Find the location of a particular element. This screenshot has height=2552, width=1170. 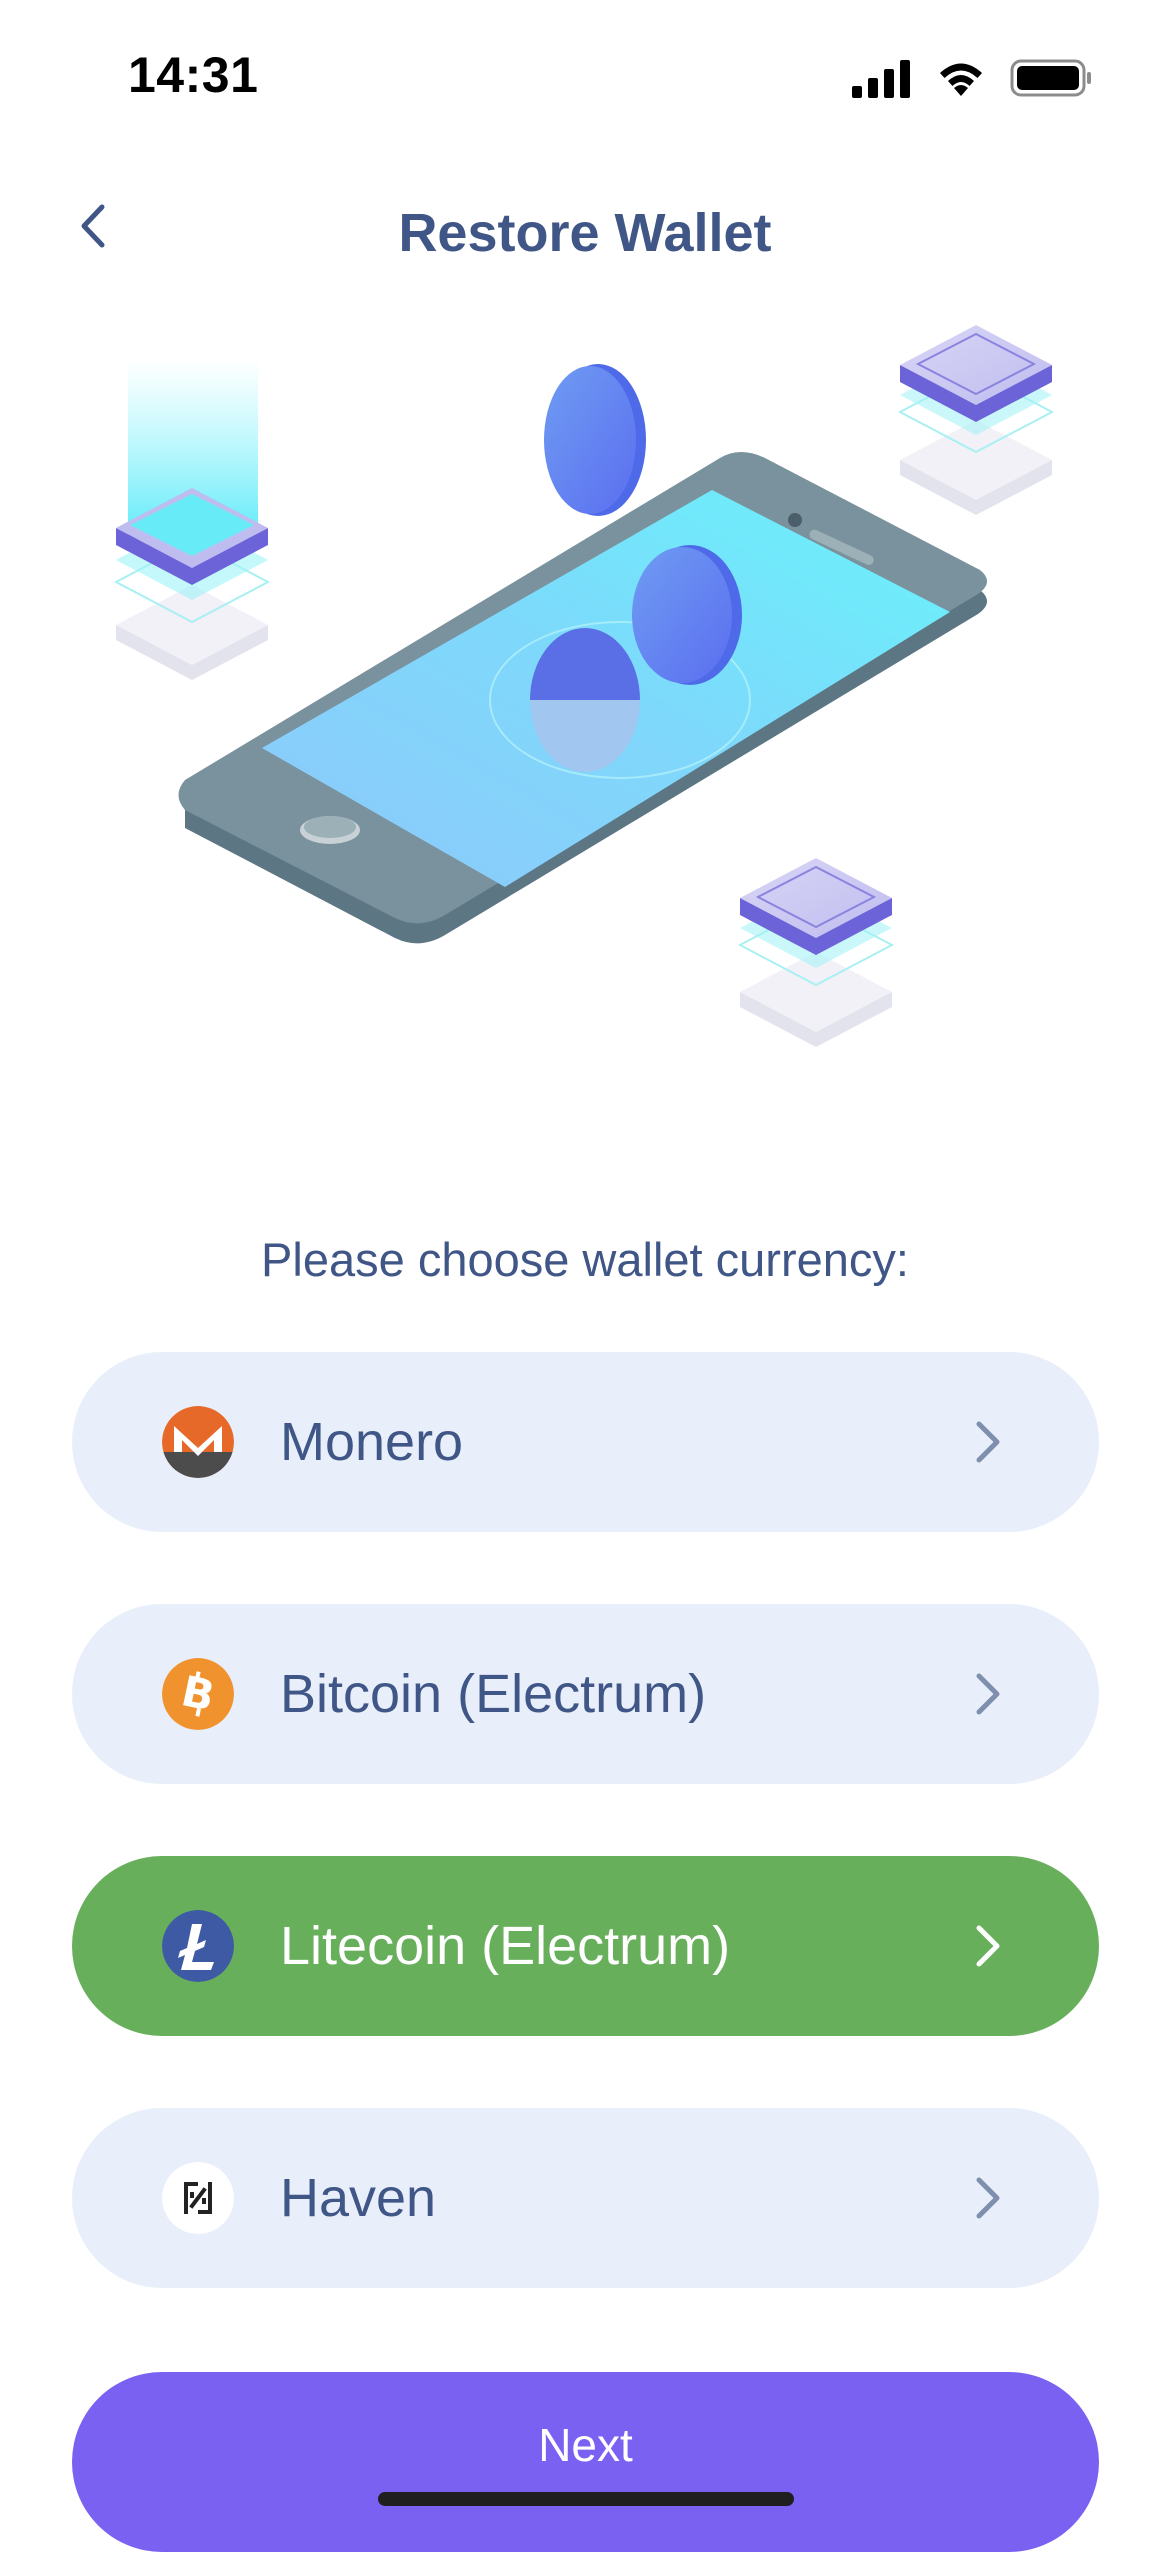

currency-label: Monero is located at coordinates (372, 1442).